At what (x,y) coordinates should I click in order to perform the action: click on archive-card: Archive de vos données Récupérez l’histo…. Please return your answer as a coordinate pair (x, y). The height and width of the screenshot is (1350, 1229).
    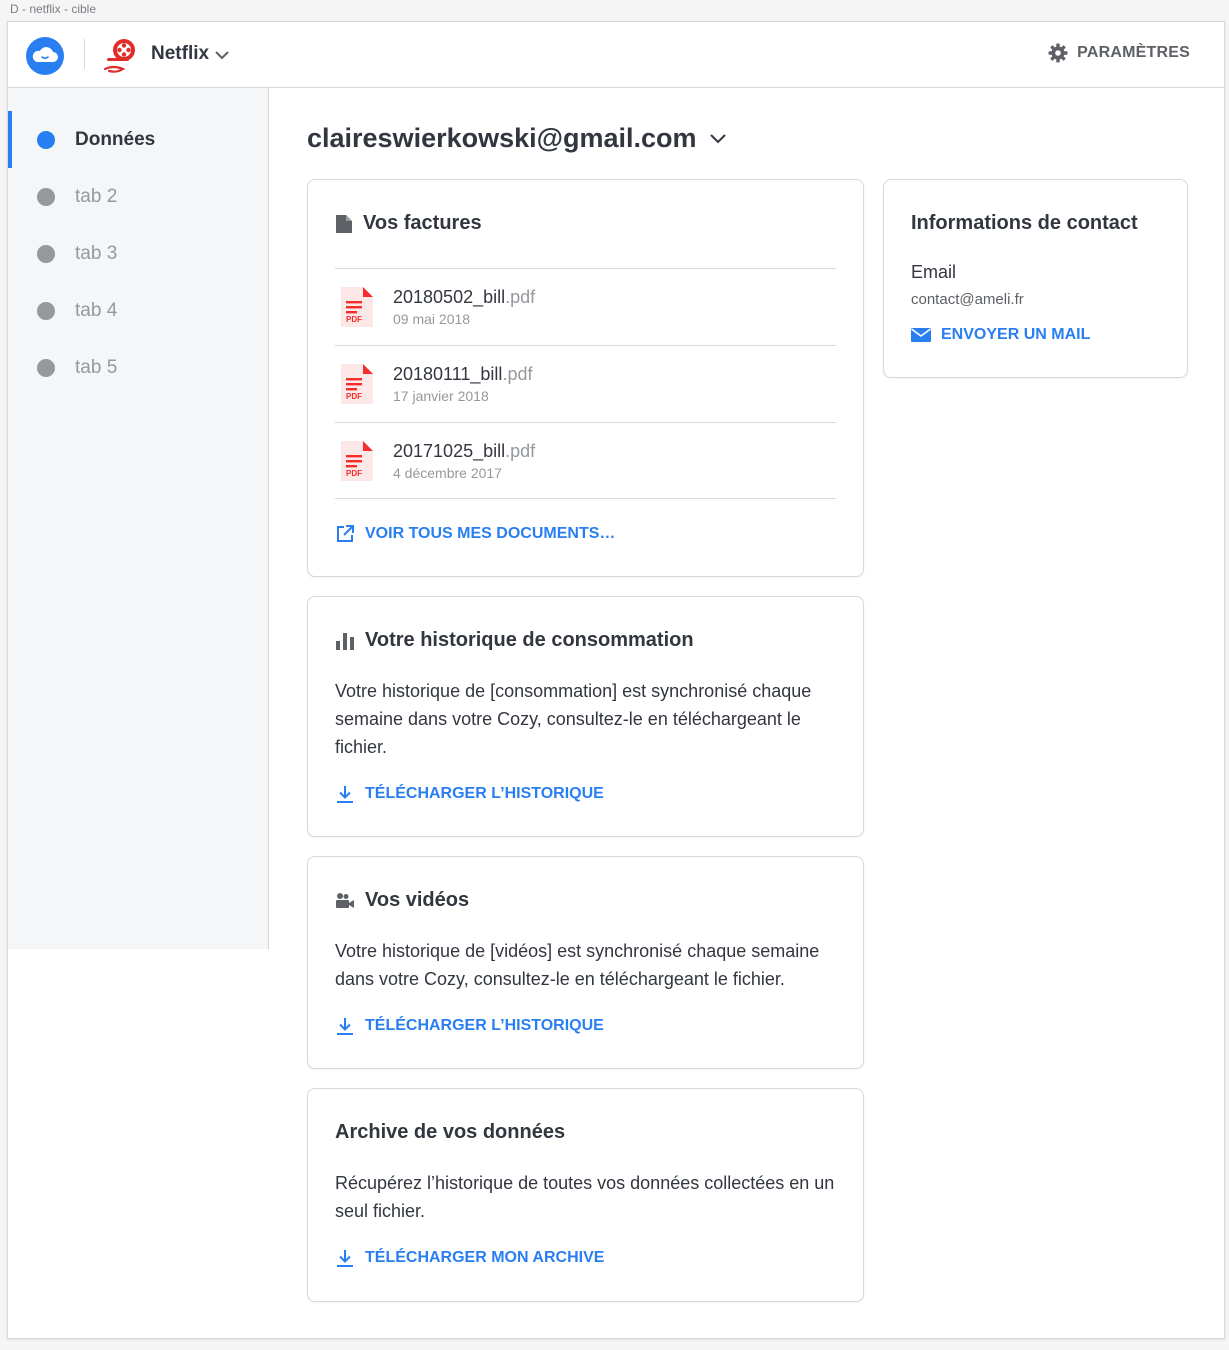
    Looking at the image, I should click on (585, 1195).